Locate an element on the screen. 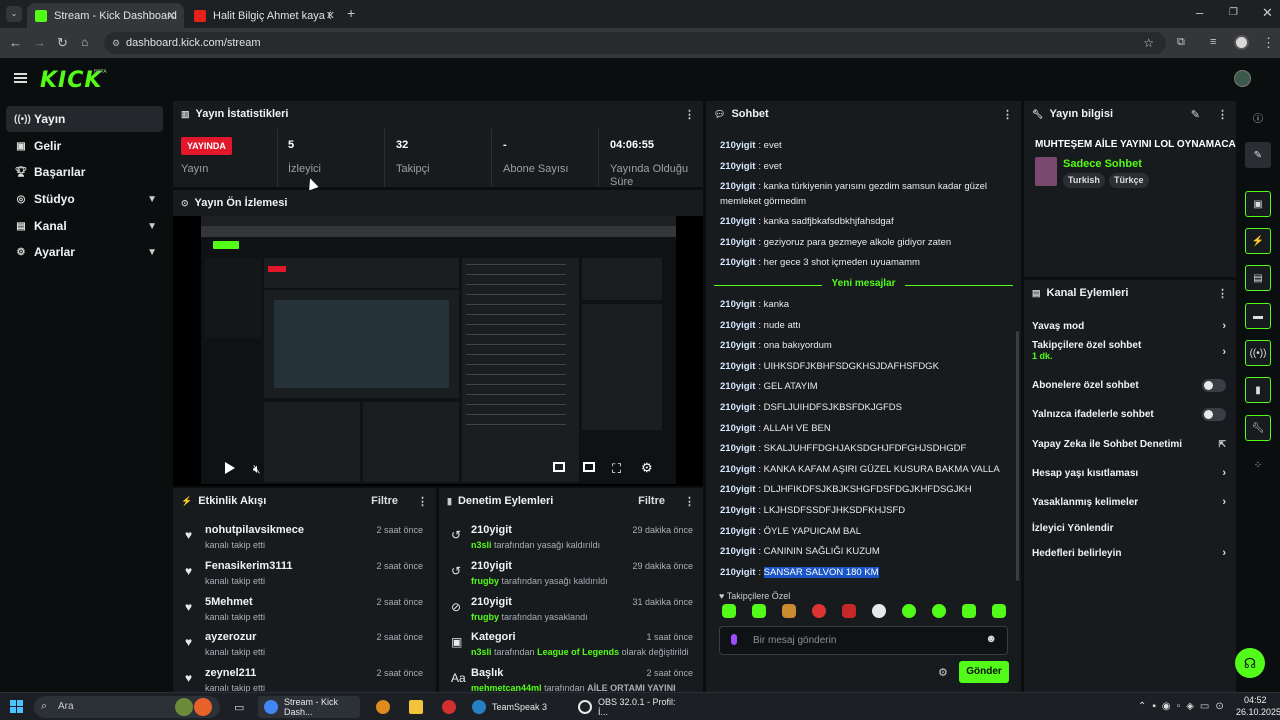 The image size is (1280, 720). emoji-icon: ☻ is located at coordinates (991, 639).